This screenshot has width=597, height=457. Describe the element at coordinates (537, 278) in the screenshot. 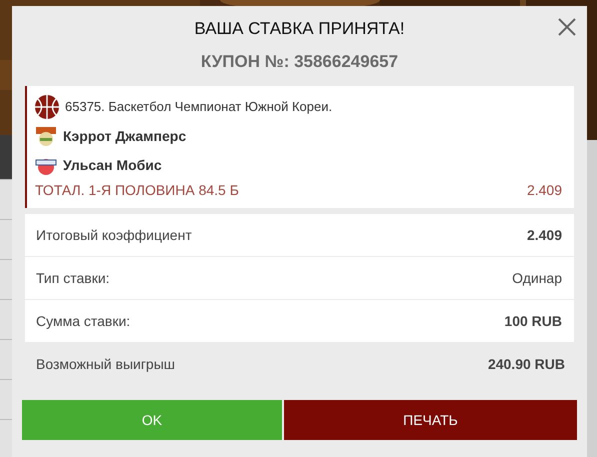

I see `summary-value: Одинар` at that location.